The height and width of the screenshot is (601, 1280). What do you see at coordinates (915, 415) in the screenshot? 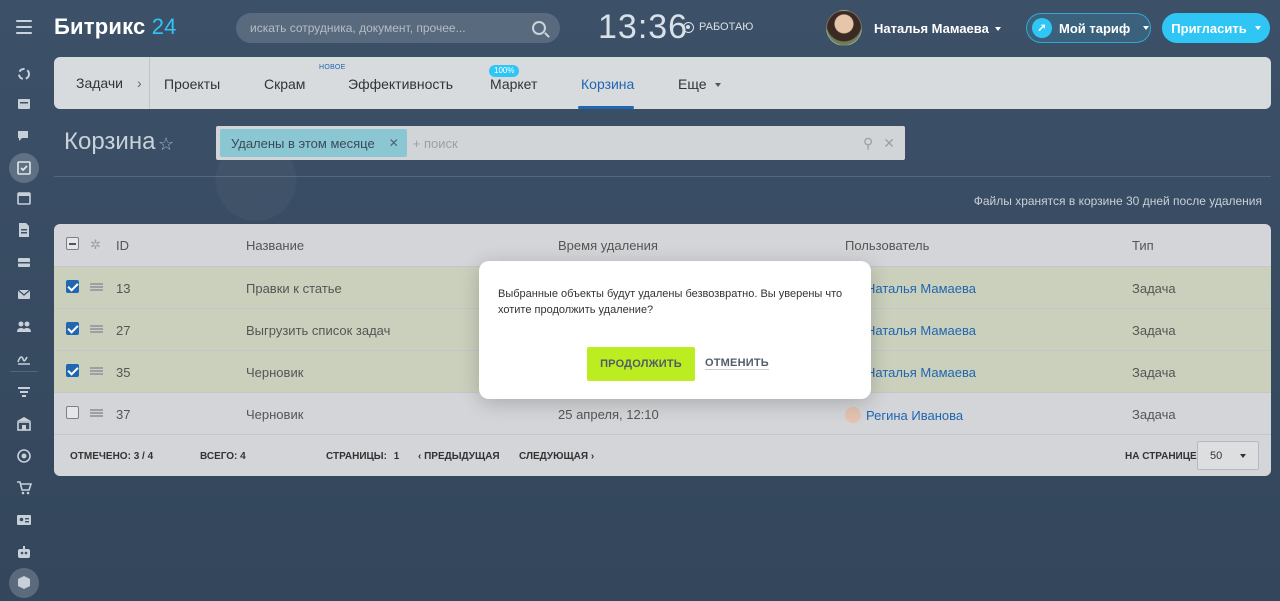
I see `row-user-name: Регина Иванова` at bounding box center [915, 415].